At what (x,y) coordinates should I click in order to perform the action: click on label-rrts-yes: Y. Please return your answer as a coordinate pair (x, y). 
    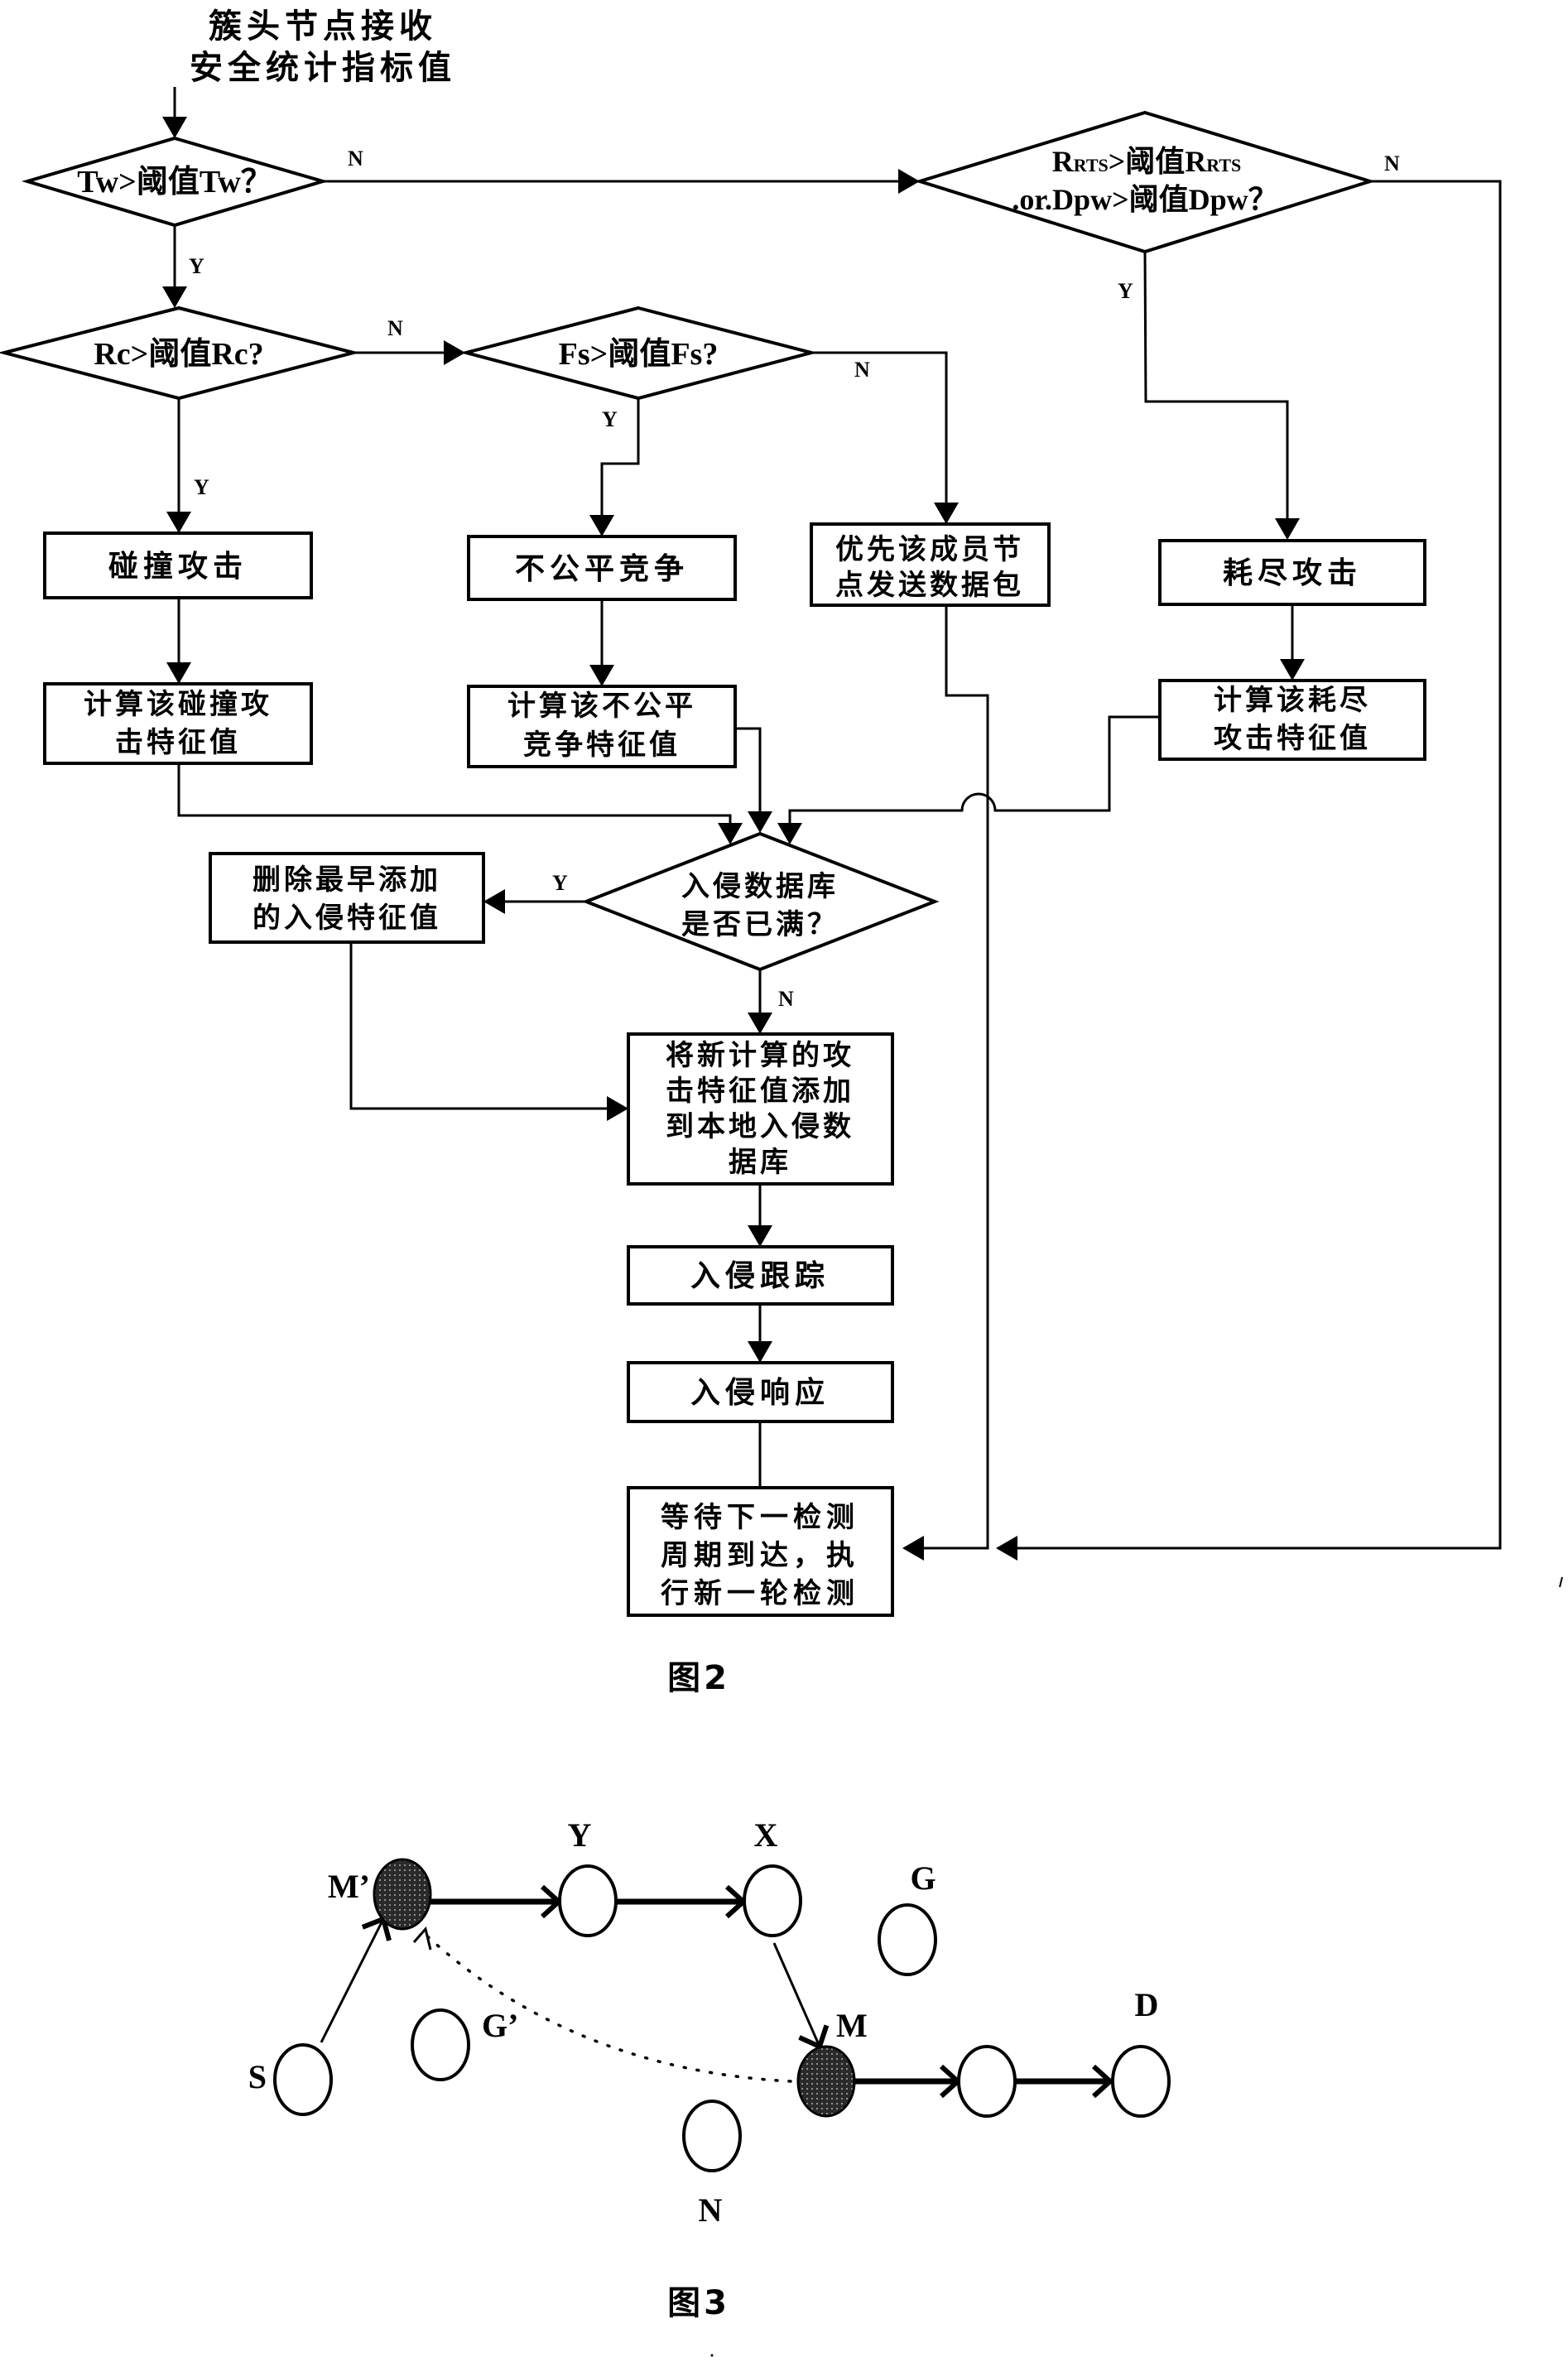
    Looking at the image, I should click on (1125, 291).